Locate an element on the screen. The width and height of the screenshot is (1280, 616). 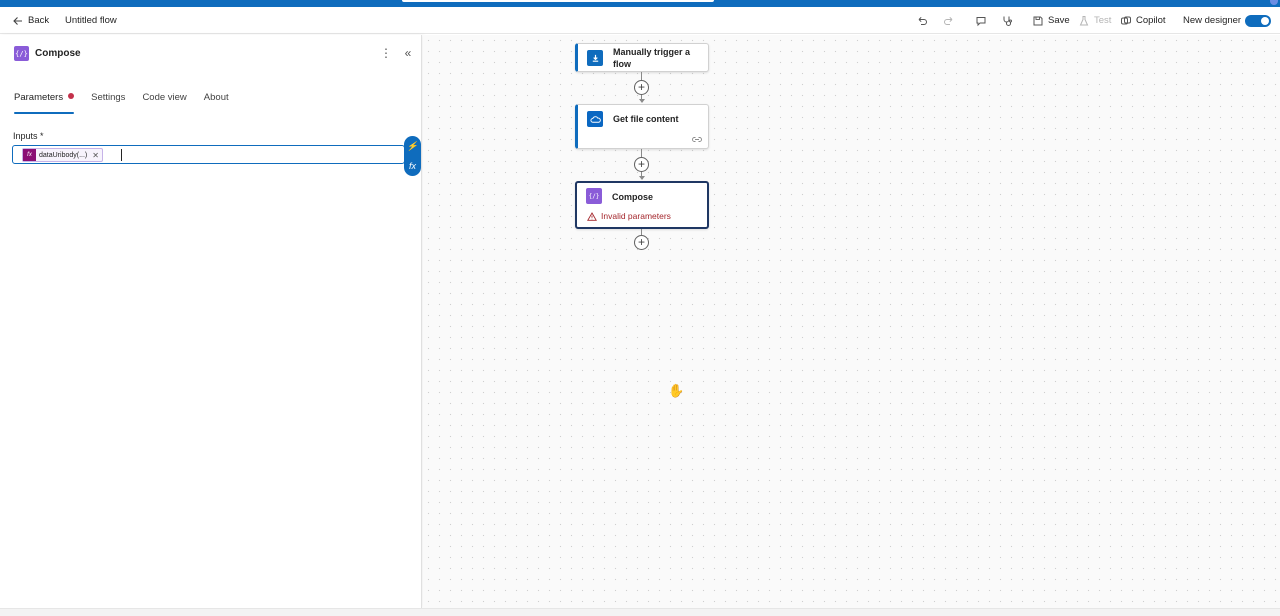
undo-button is located at coordinates (922, 20).